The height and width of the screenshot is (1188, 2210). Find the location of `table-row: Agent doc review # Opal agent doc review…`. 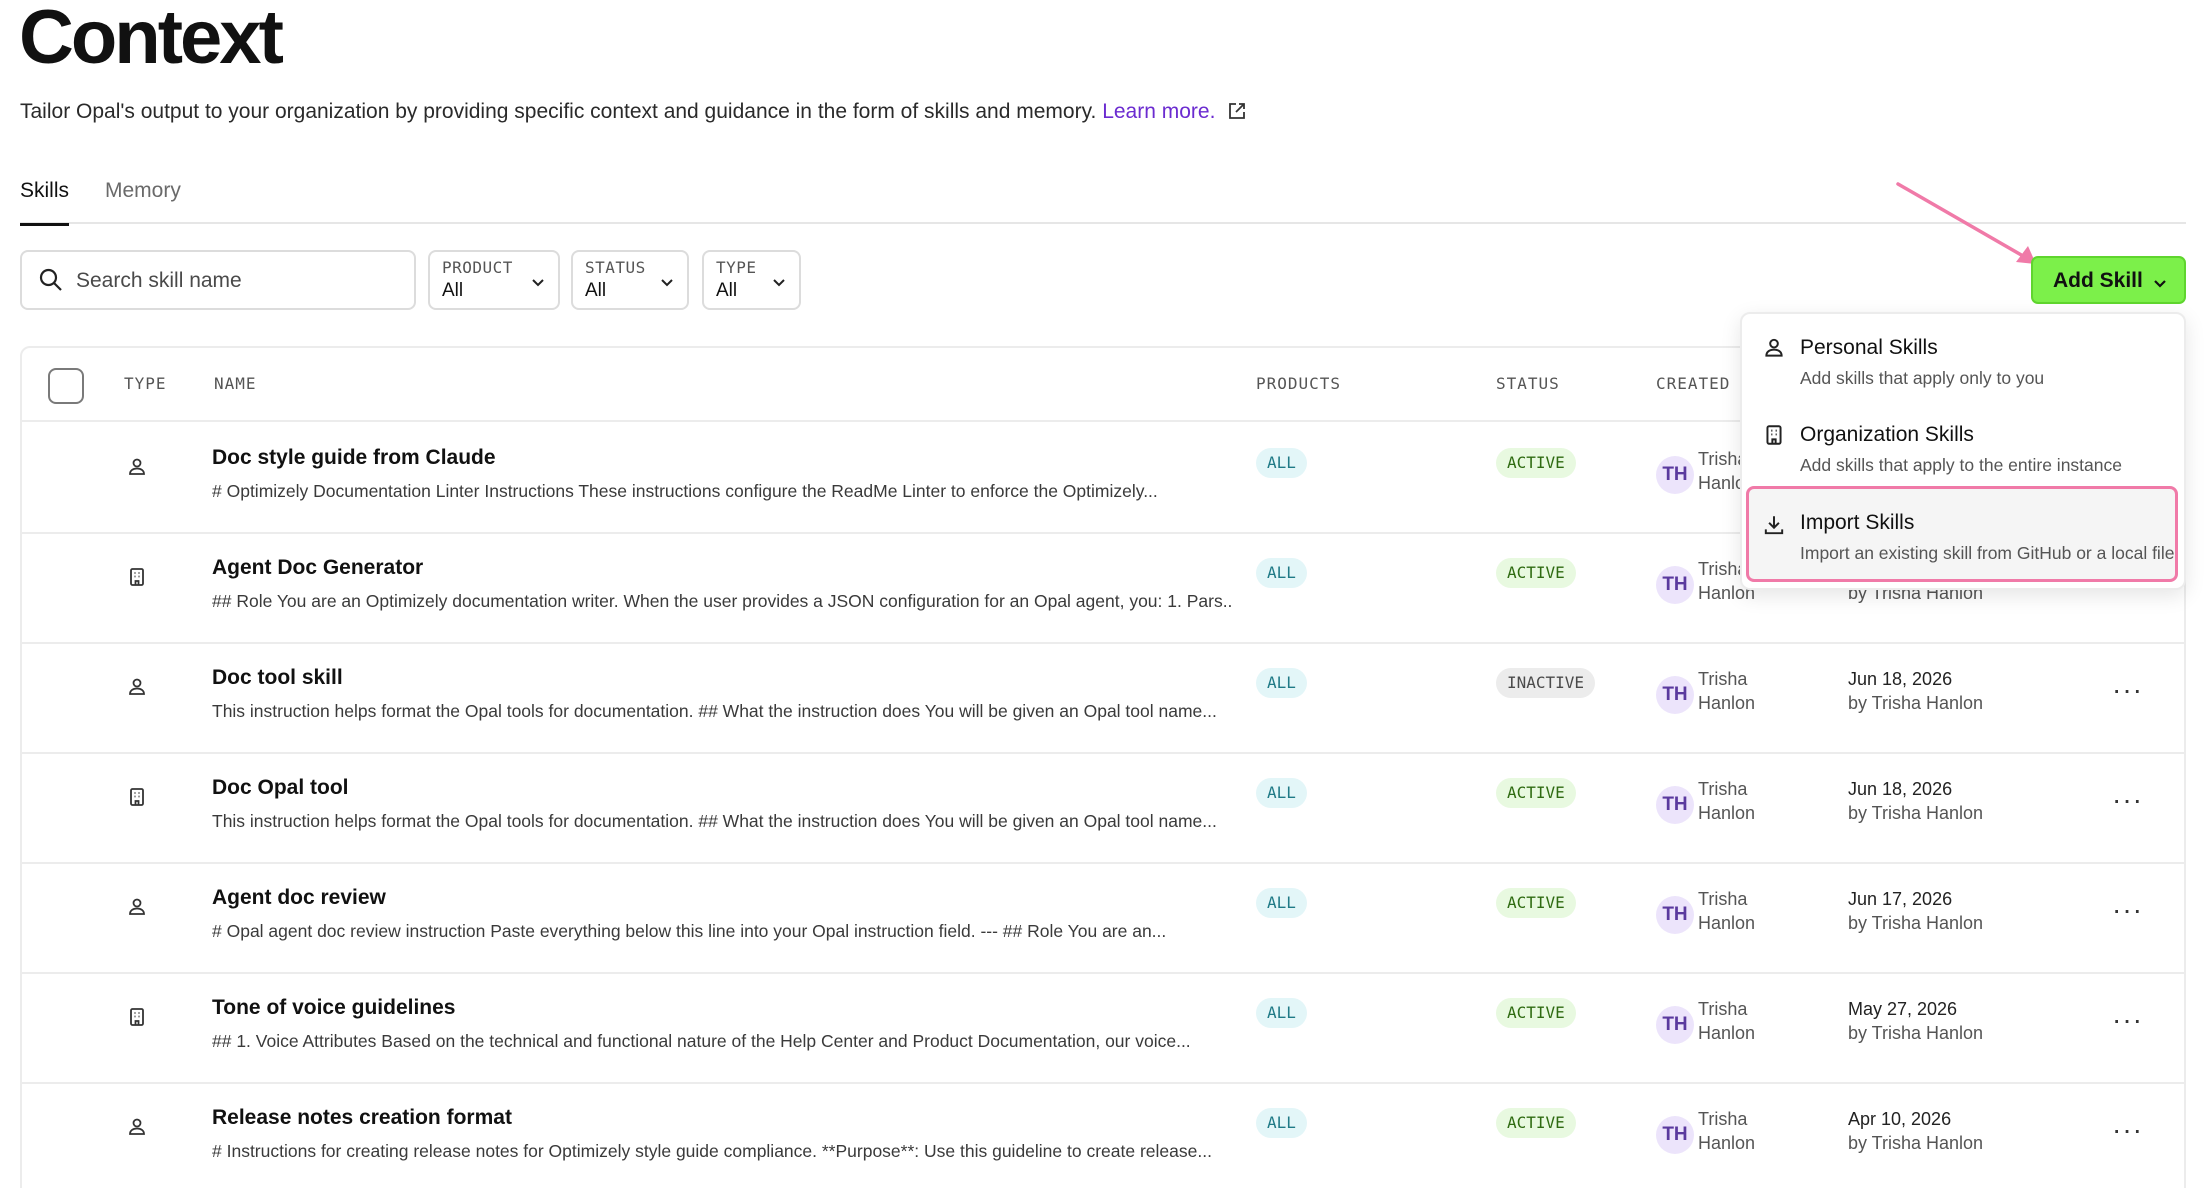

table-row: Agent doc review # Opal agent doc review… is located at coordinates (1103, 919).